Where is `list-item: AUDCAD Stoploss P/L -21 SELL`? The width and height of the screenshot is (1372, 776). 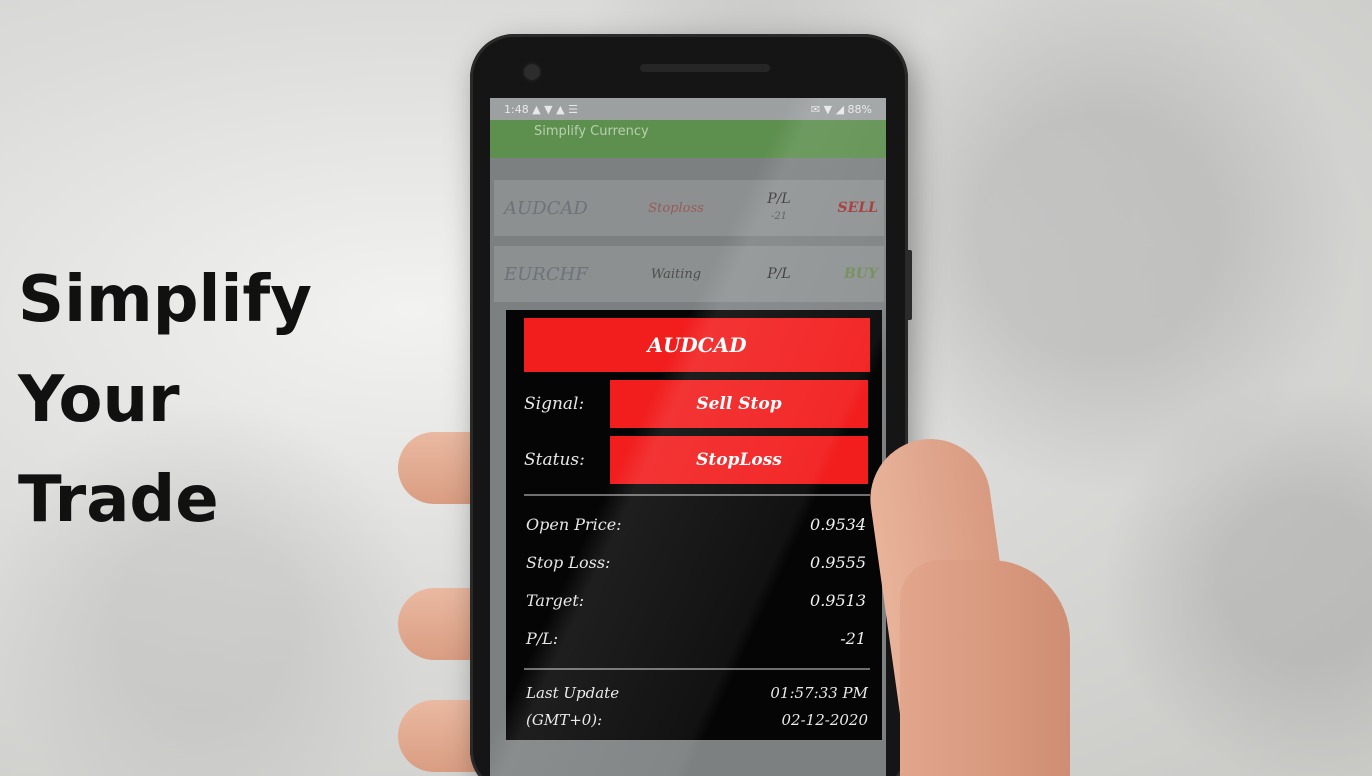
list-item: AUDCAD Stoploss P/L -21 SELL is located at coordinates (689, 208).